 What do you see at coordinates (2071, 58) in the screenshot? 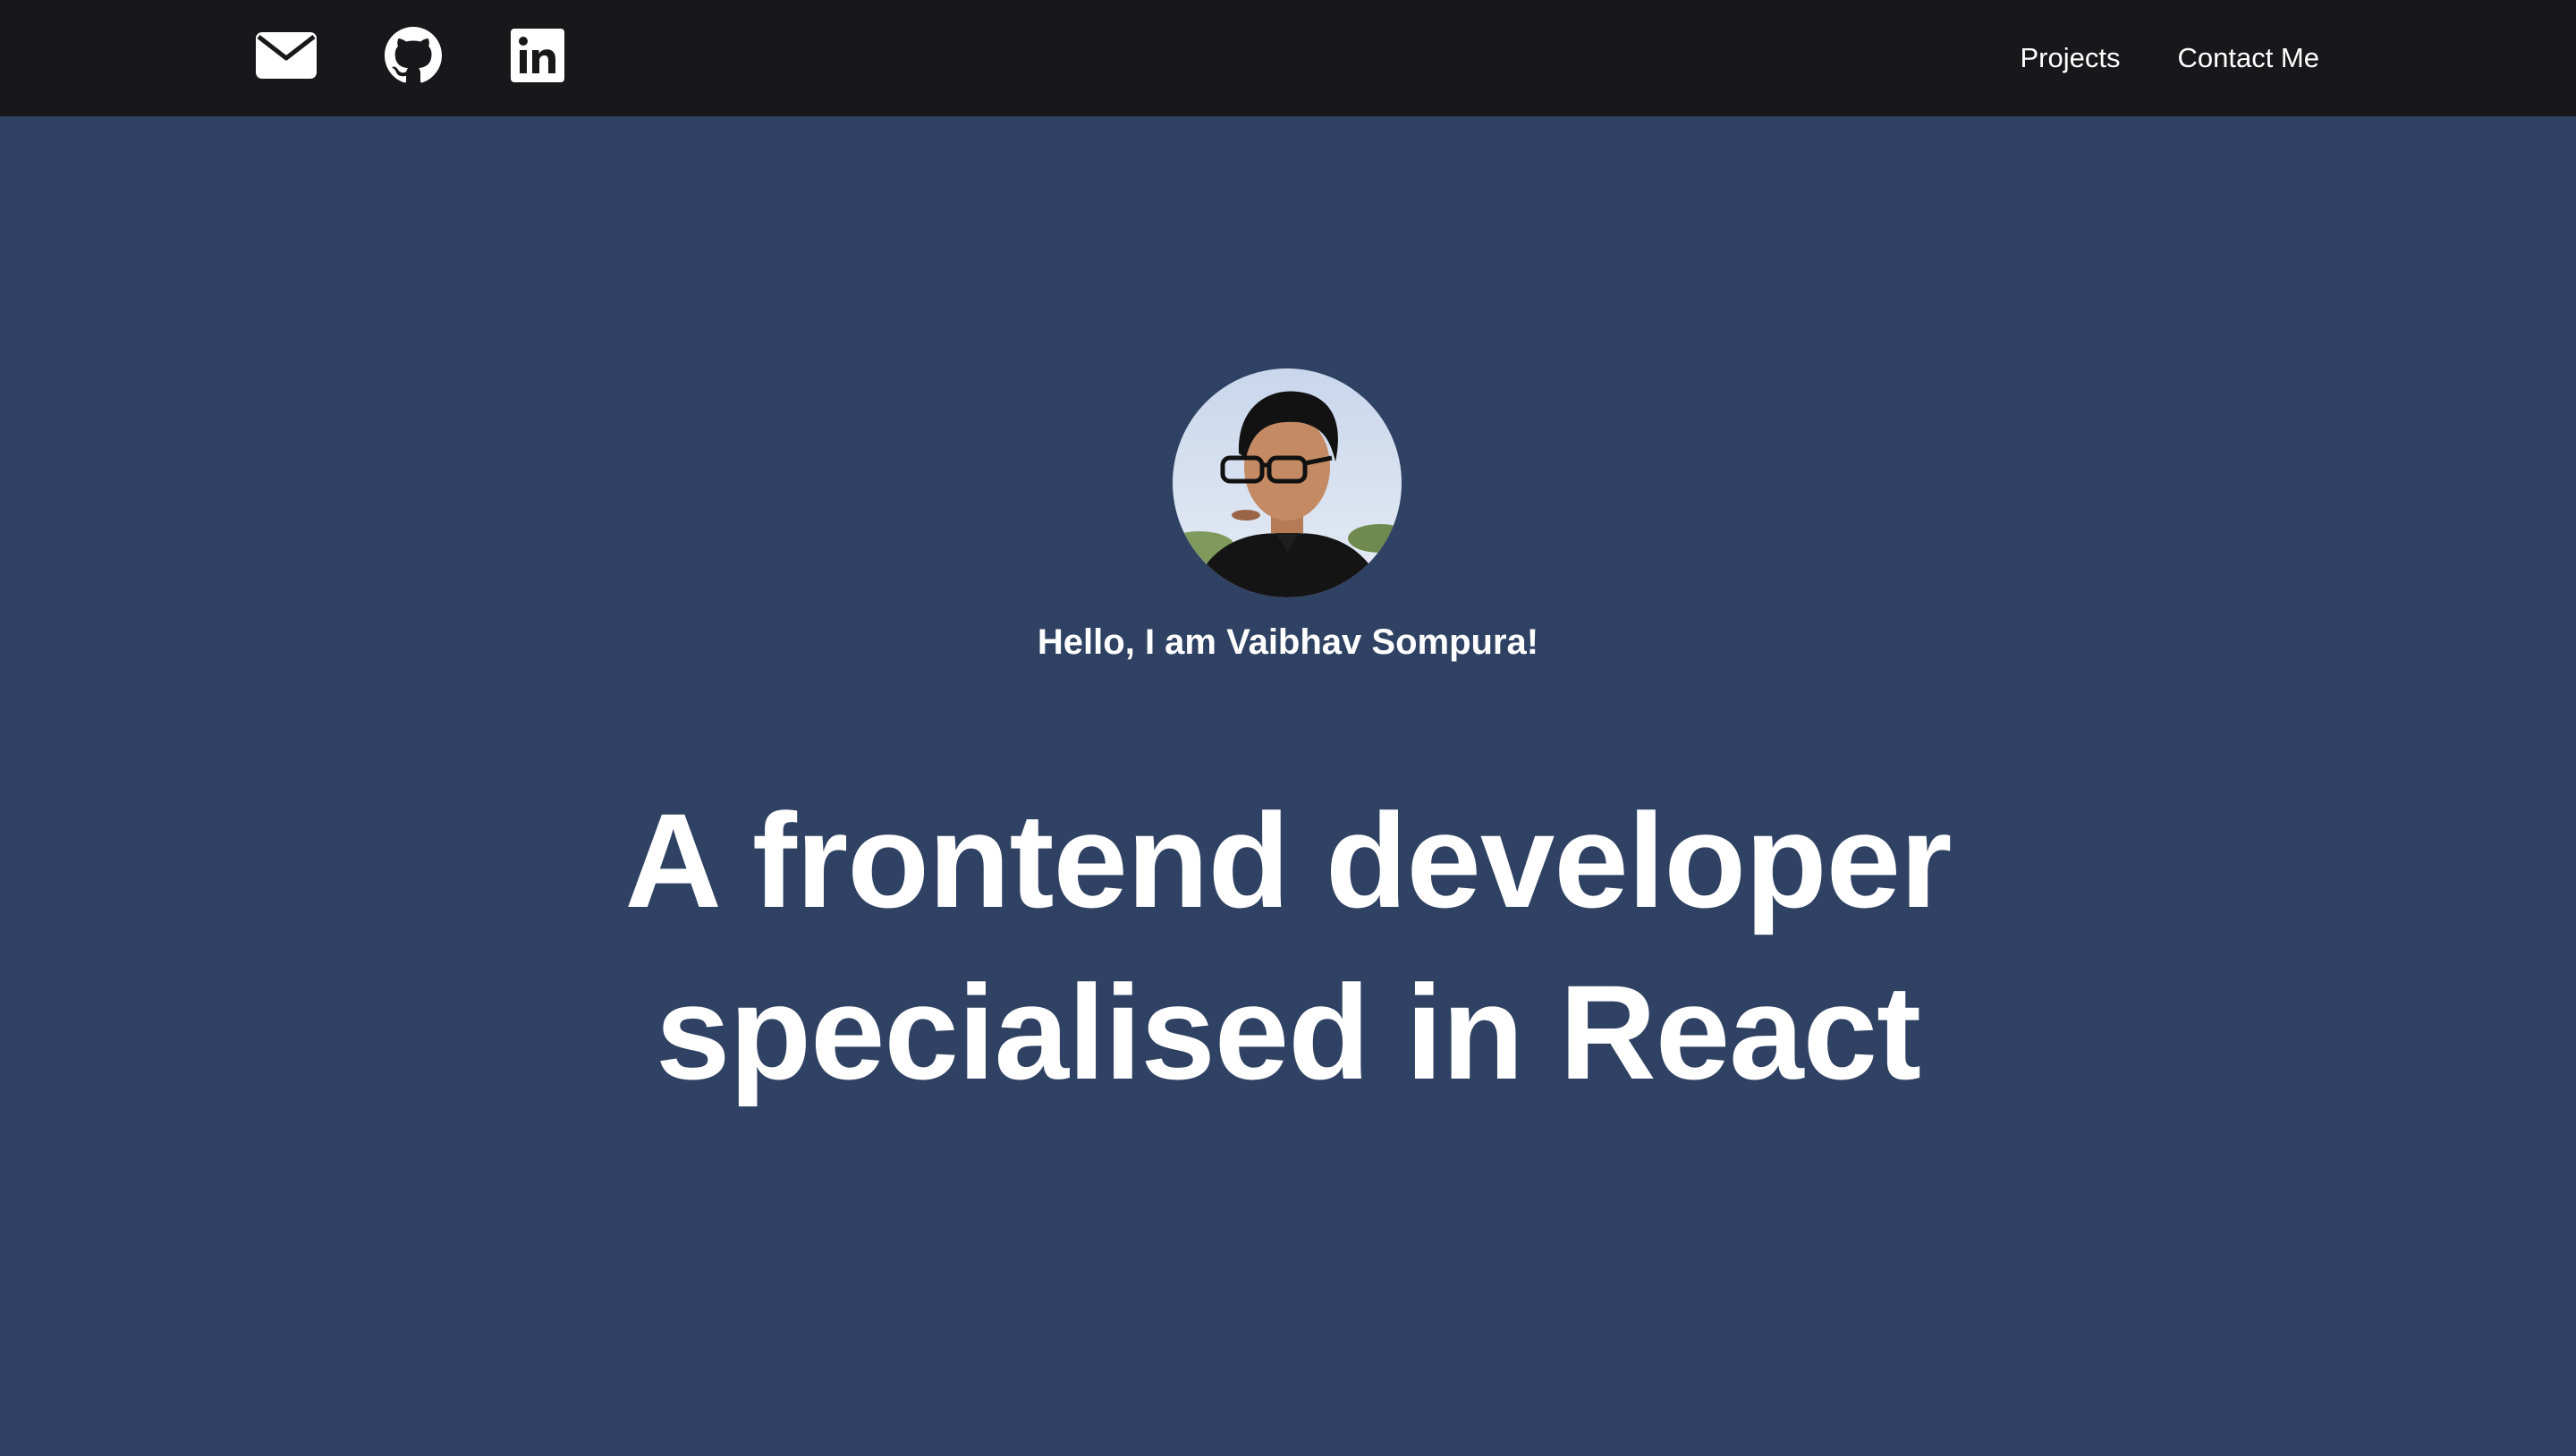
I see `nav-link-projects: Projects` at bounding box center [2071, 58].